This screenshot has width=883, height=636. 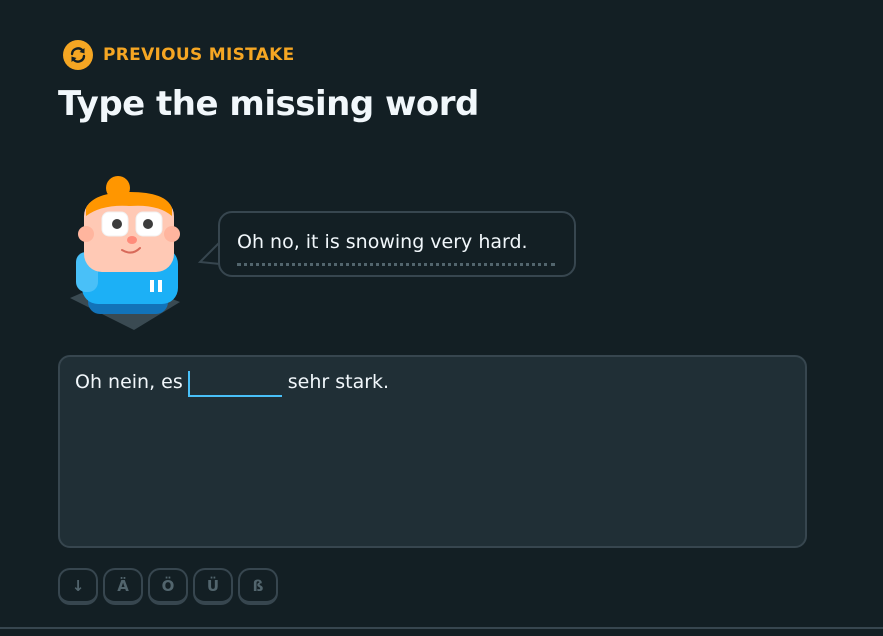 What do you see at coordinates (123, 586) in the screenshot?
I see `key-a-umlaut: Ä` at bounding box center [123, 586].